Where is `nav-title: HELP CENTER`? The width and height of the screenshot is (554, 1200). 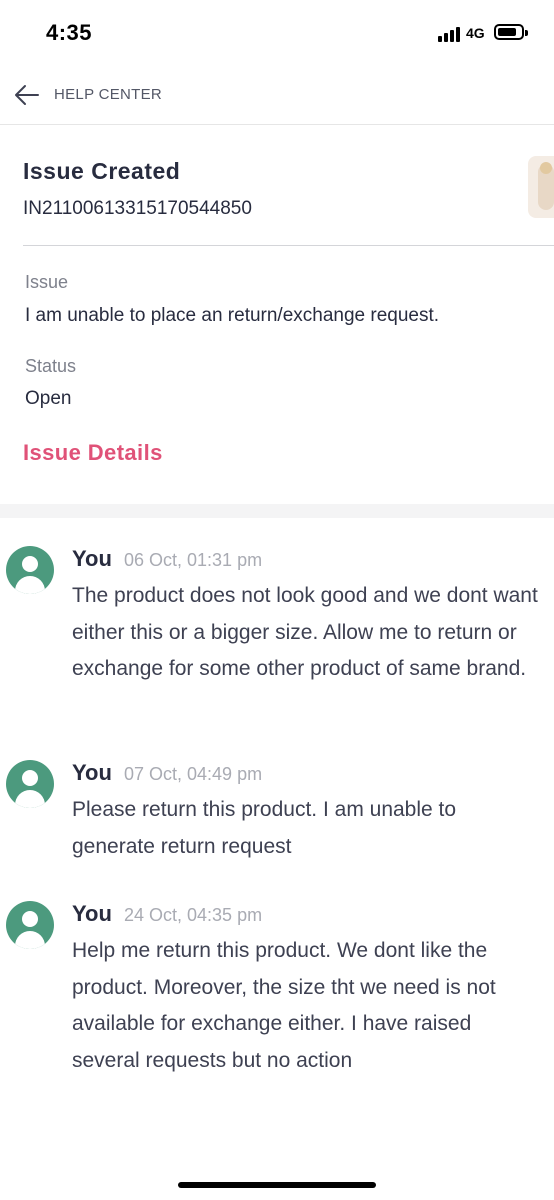 nav-title: HELP CENTER is located at coordinates (108, 94).